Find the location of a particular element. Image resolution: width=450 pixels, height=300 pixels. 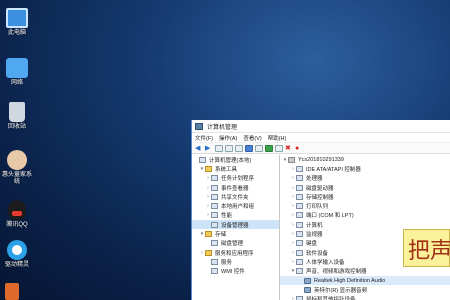

storage-icon is located at coordinates (208, 234).